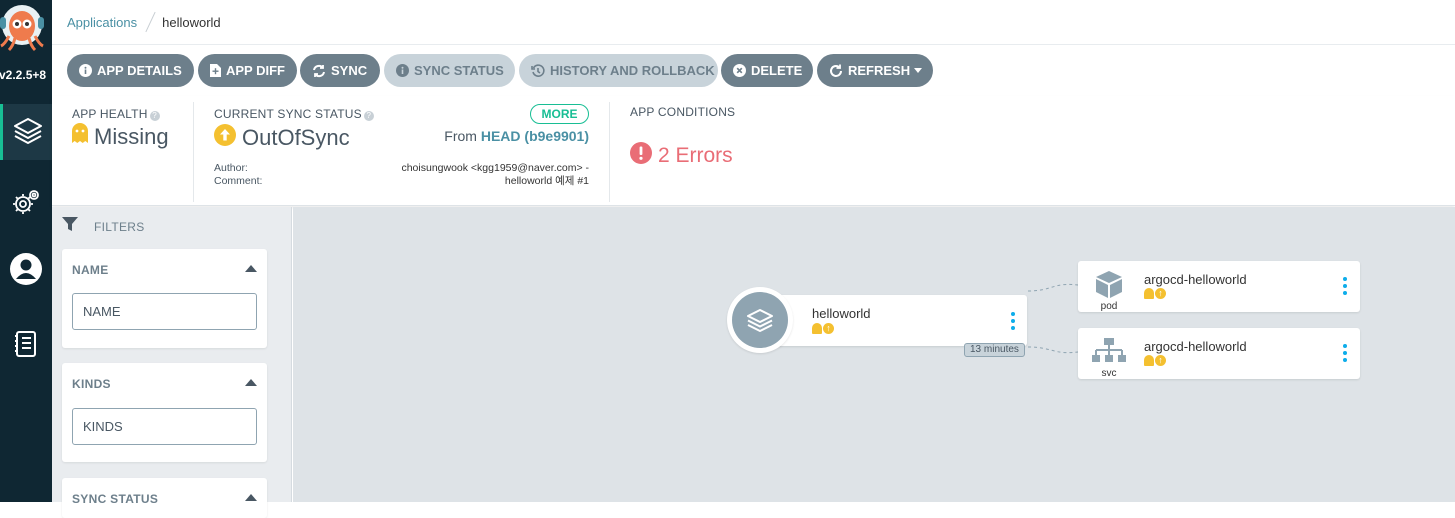  I want to click on breadcrumb-current: helloworld, so click(191, 22).